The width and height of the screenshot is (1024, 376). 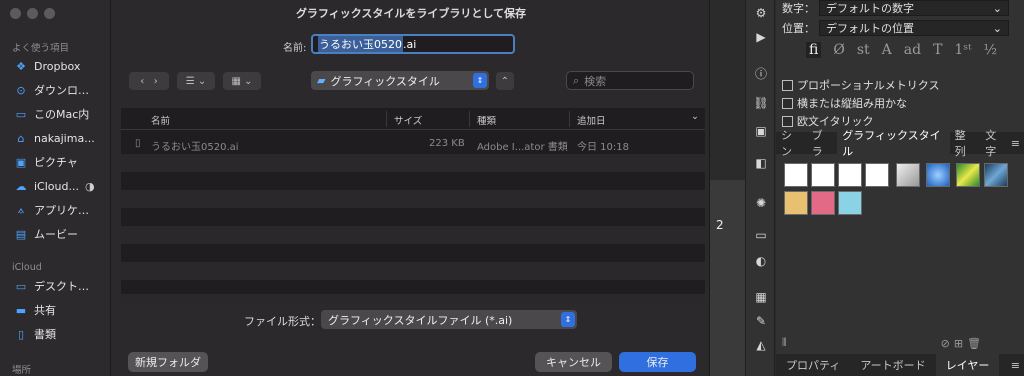 What do you see at coordinates (196, 81) in the screenshot?
I see `list-view-button: ☰ ⌄` at bounding box center [196, 81].